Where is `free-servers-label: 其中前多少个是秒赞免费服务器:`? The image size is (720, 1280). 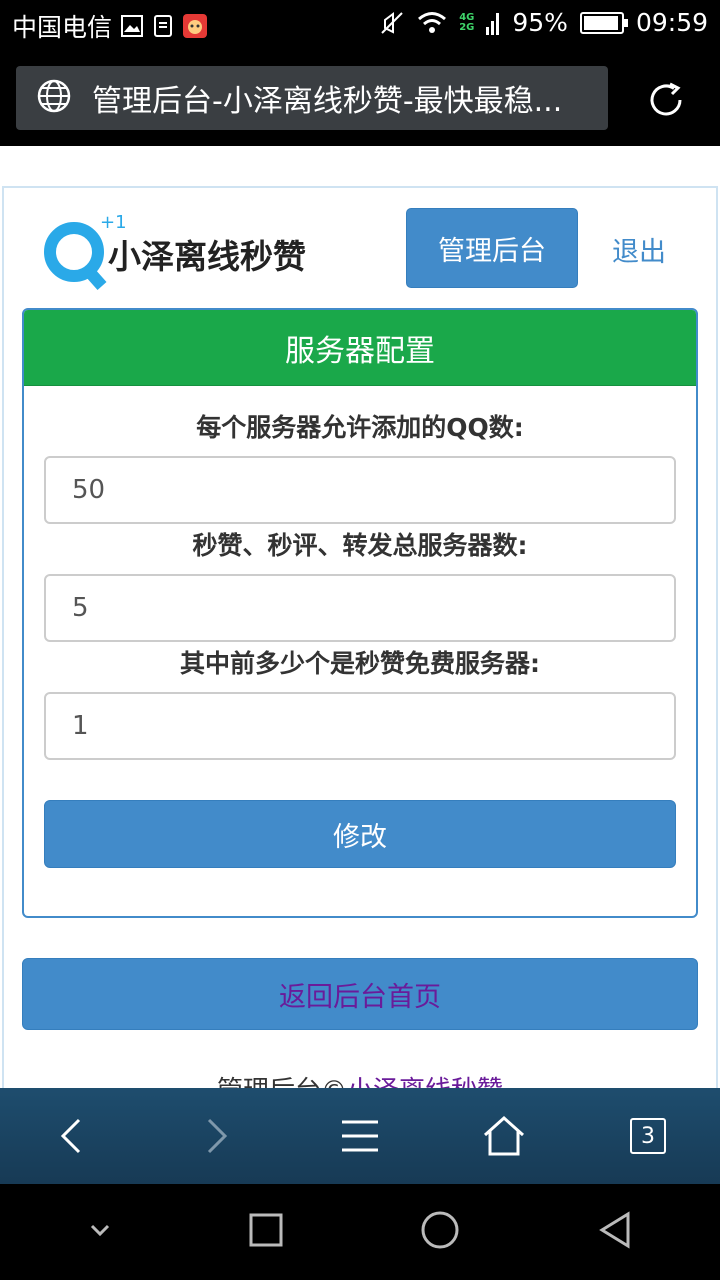 free-servers-label: 其中前多少个是秒赞免费服务器: is located at coordinates (360, 663).